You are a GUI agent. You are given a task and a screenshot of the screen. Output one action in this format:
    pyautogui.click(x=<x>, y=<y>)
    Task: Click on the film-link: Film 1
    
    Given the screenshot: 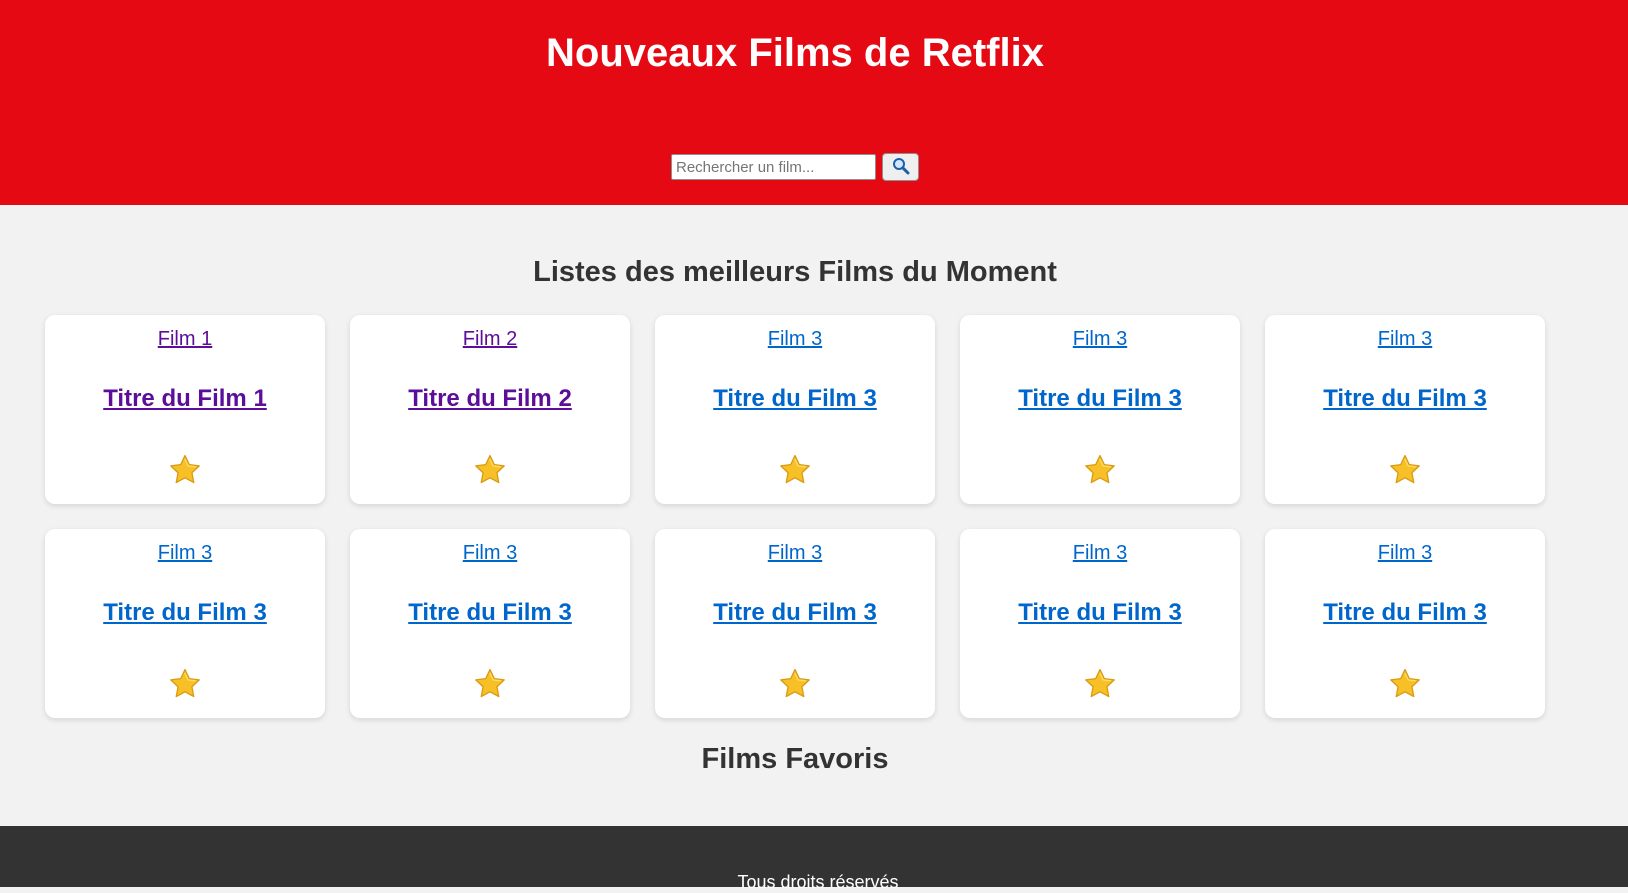 What is the action you would take?
    pyautogui.click(x=185, y=339)
    